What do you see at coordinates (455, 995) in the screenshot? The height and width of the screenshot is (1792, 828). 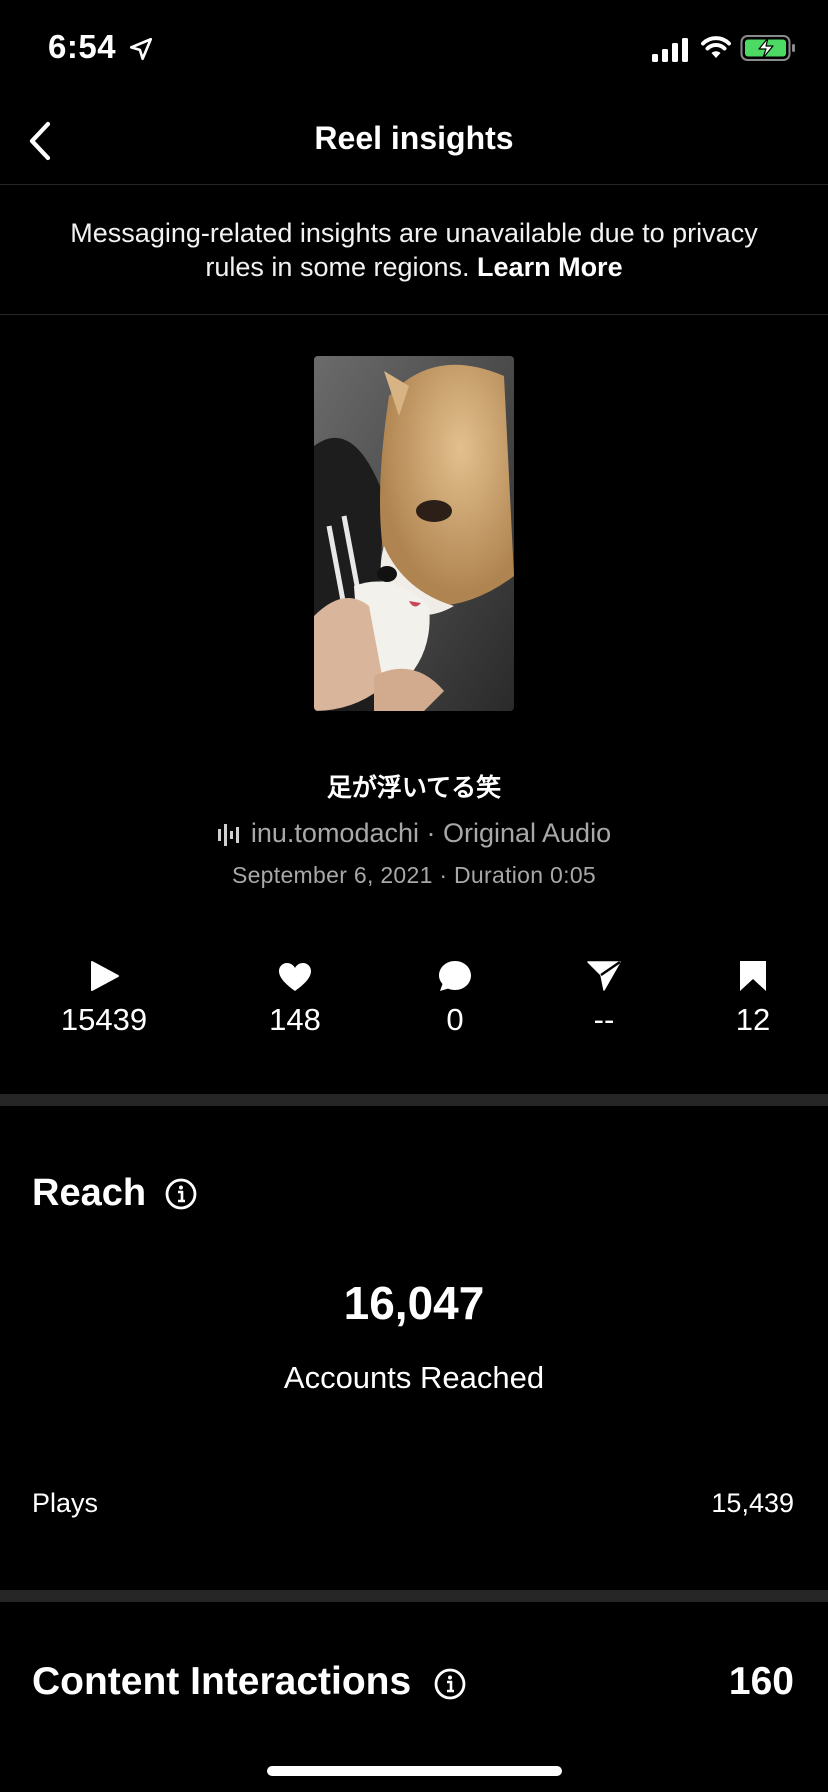 I see `stat-comments: 0` at bounding box center [455, 995].